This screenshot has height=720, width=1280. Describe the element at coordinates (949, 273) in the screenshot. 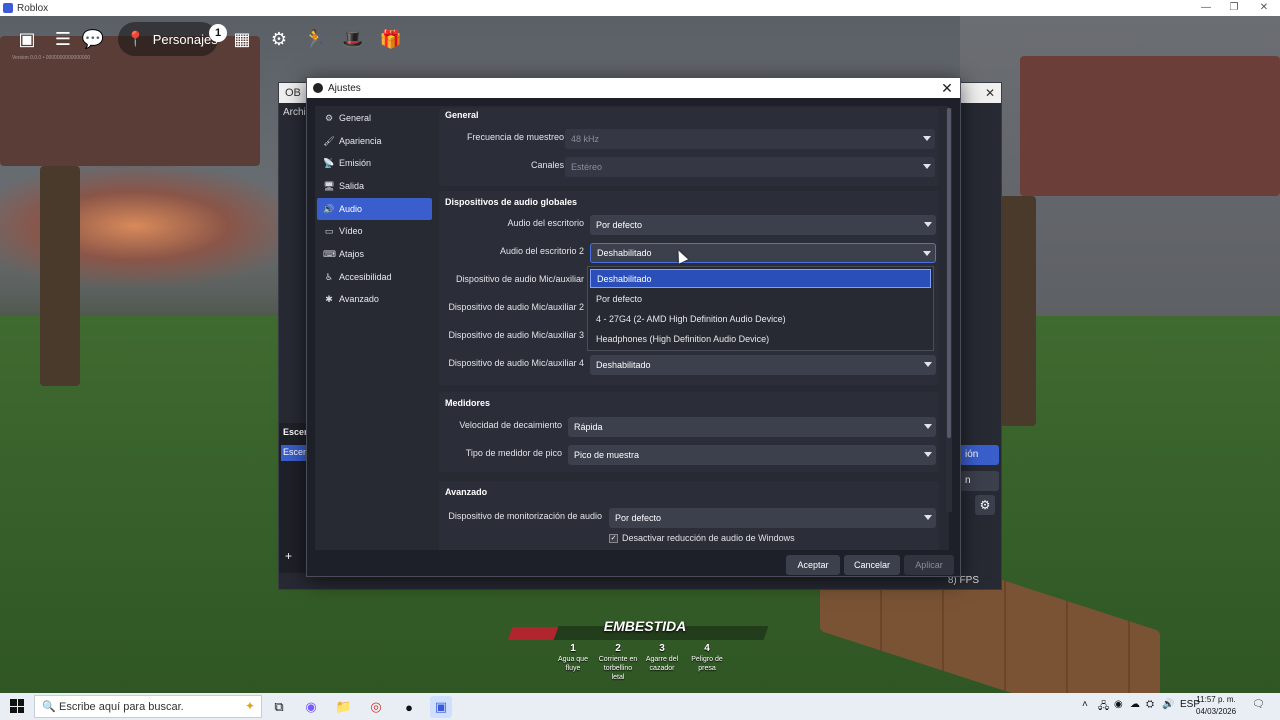

I see `scrollbar-thumb` at that location.